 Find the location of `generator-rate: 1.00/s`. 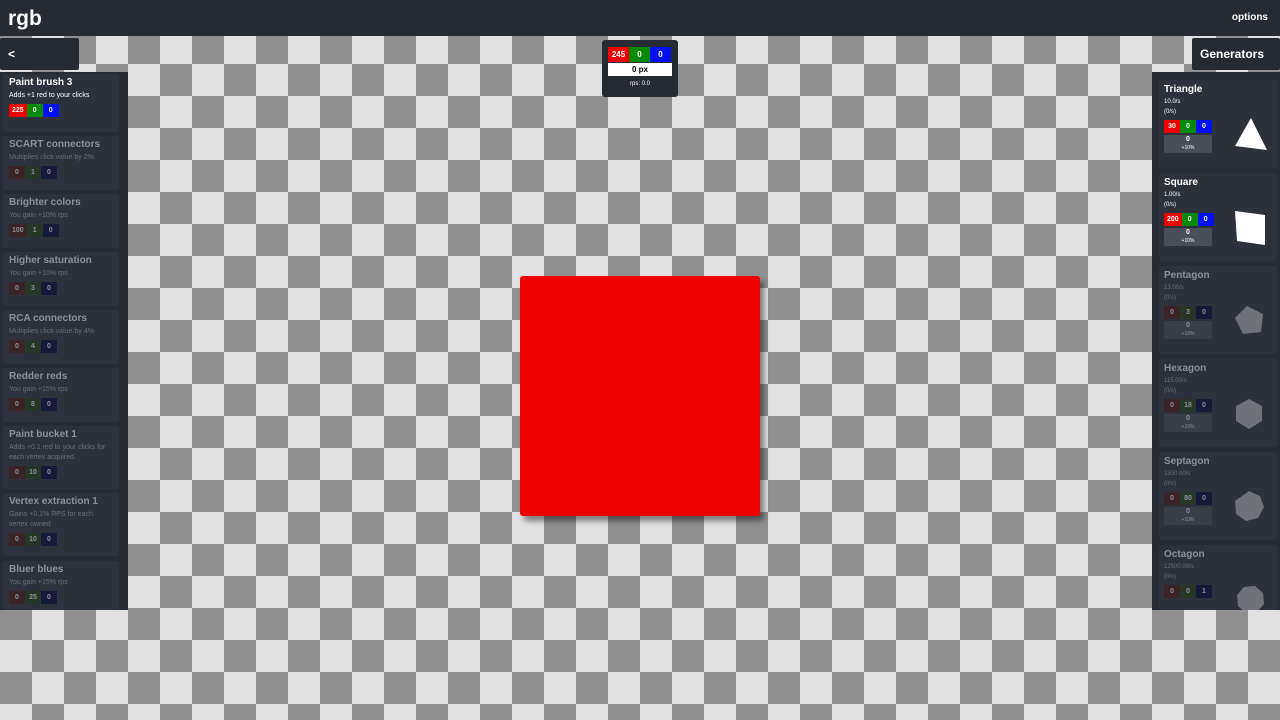

generator-rate: 1.00/s is located at coordinates (1172, 195).